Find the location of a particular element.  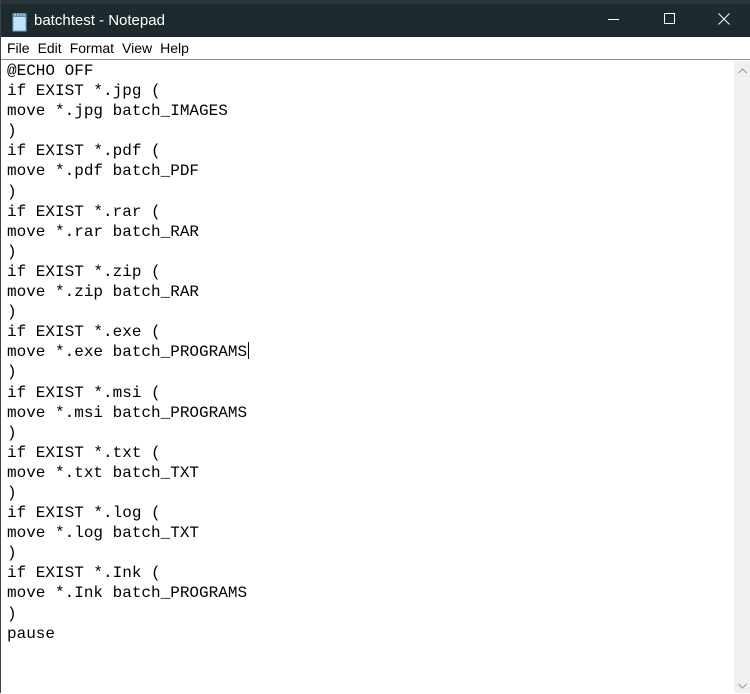

text-line: if EXIST *.exe ( is located at coordinates (370, 332).